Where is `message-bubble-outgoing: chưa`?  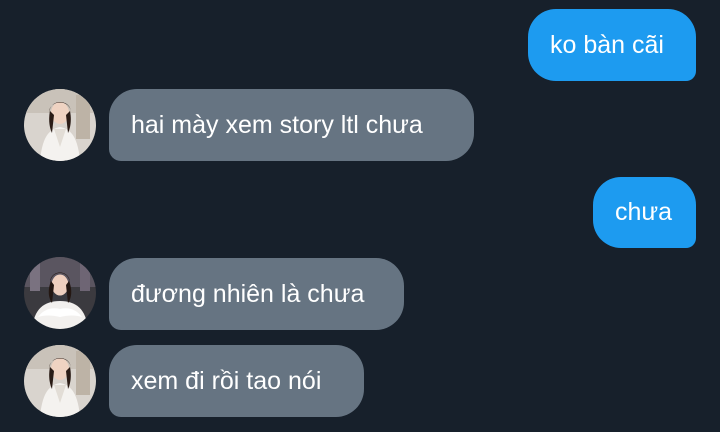
message-bubble-outgoing: chưa is located at coordinates (644, 212).